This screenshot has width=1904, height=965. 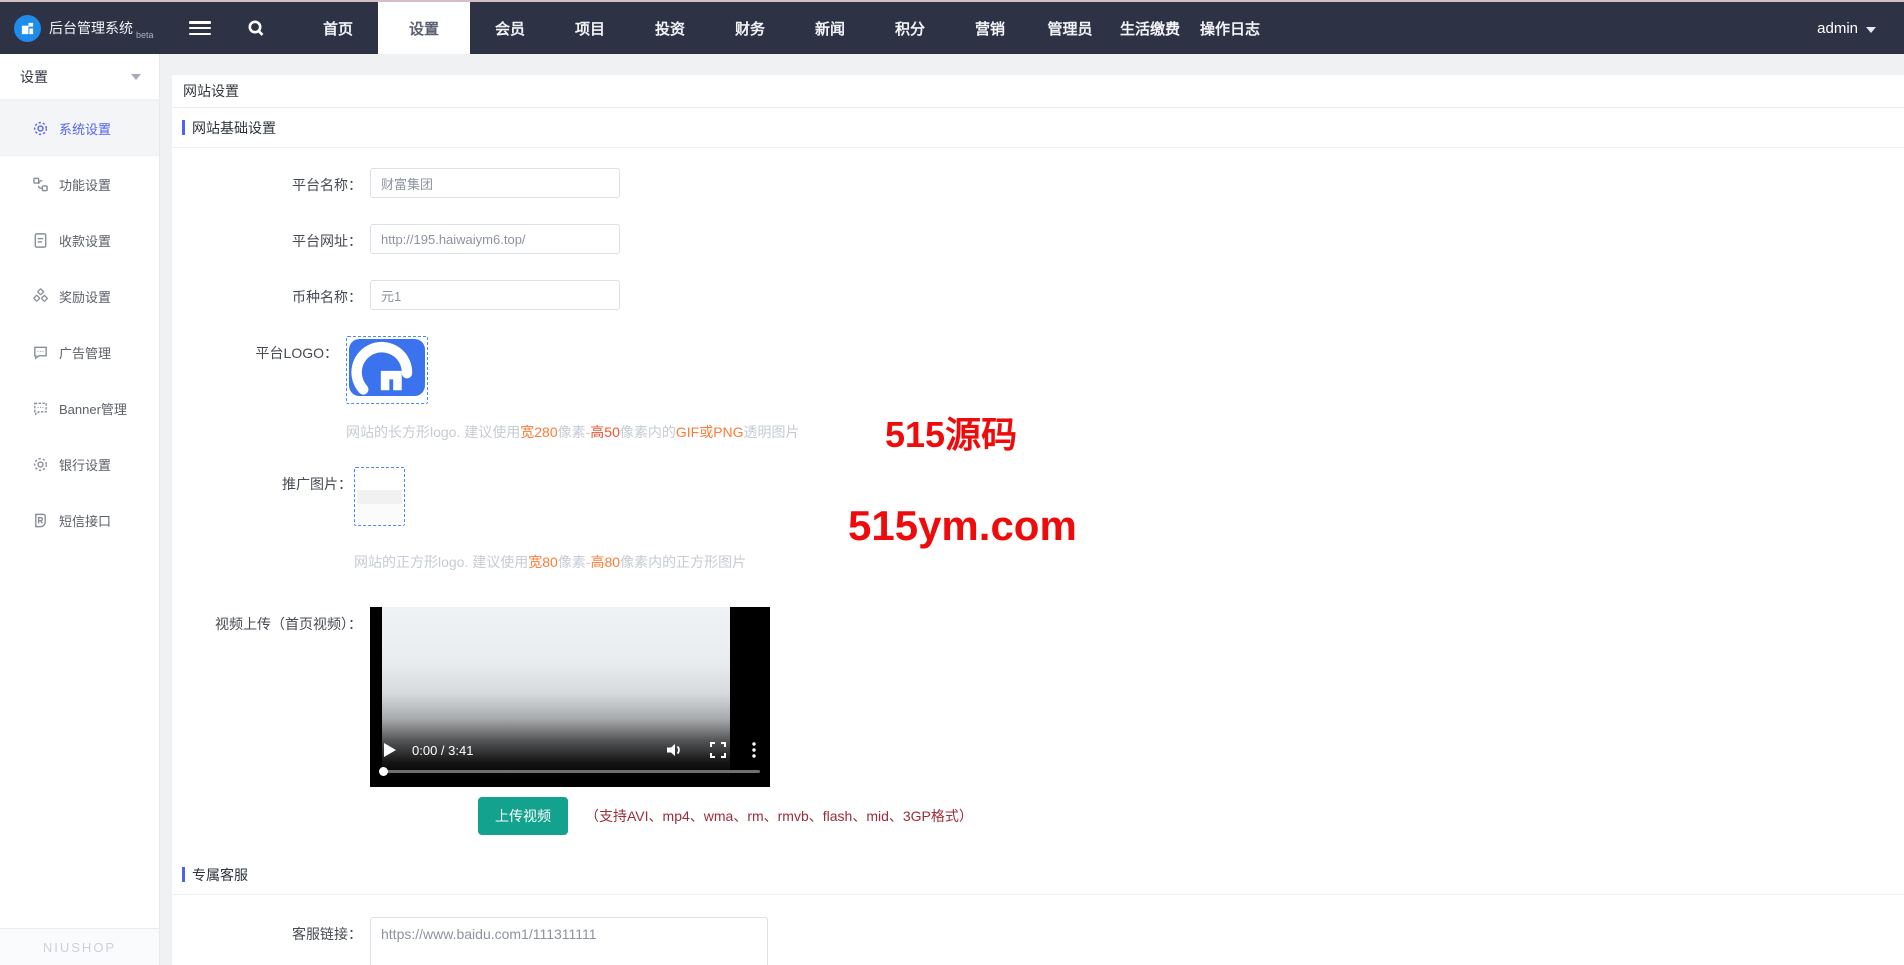 I want to click on section-title: 网站基础设置, so click(x=234, y=127).